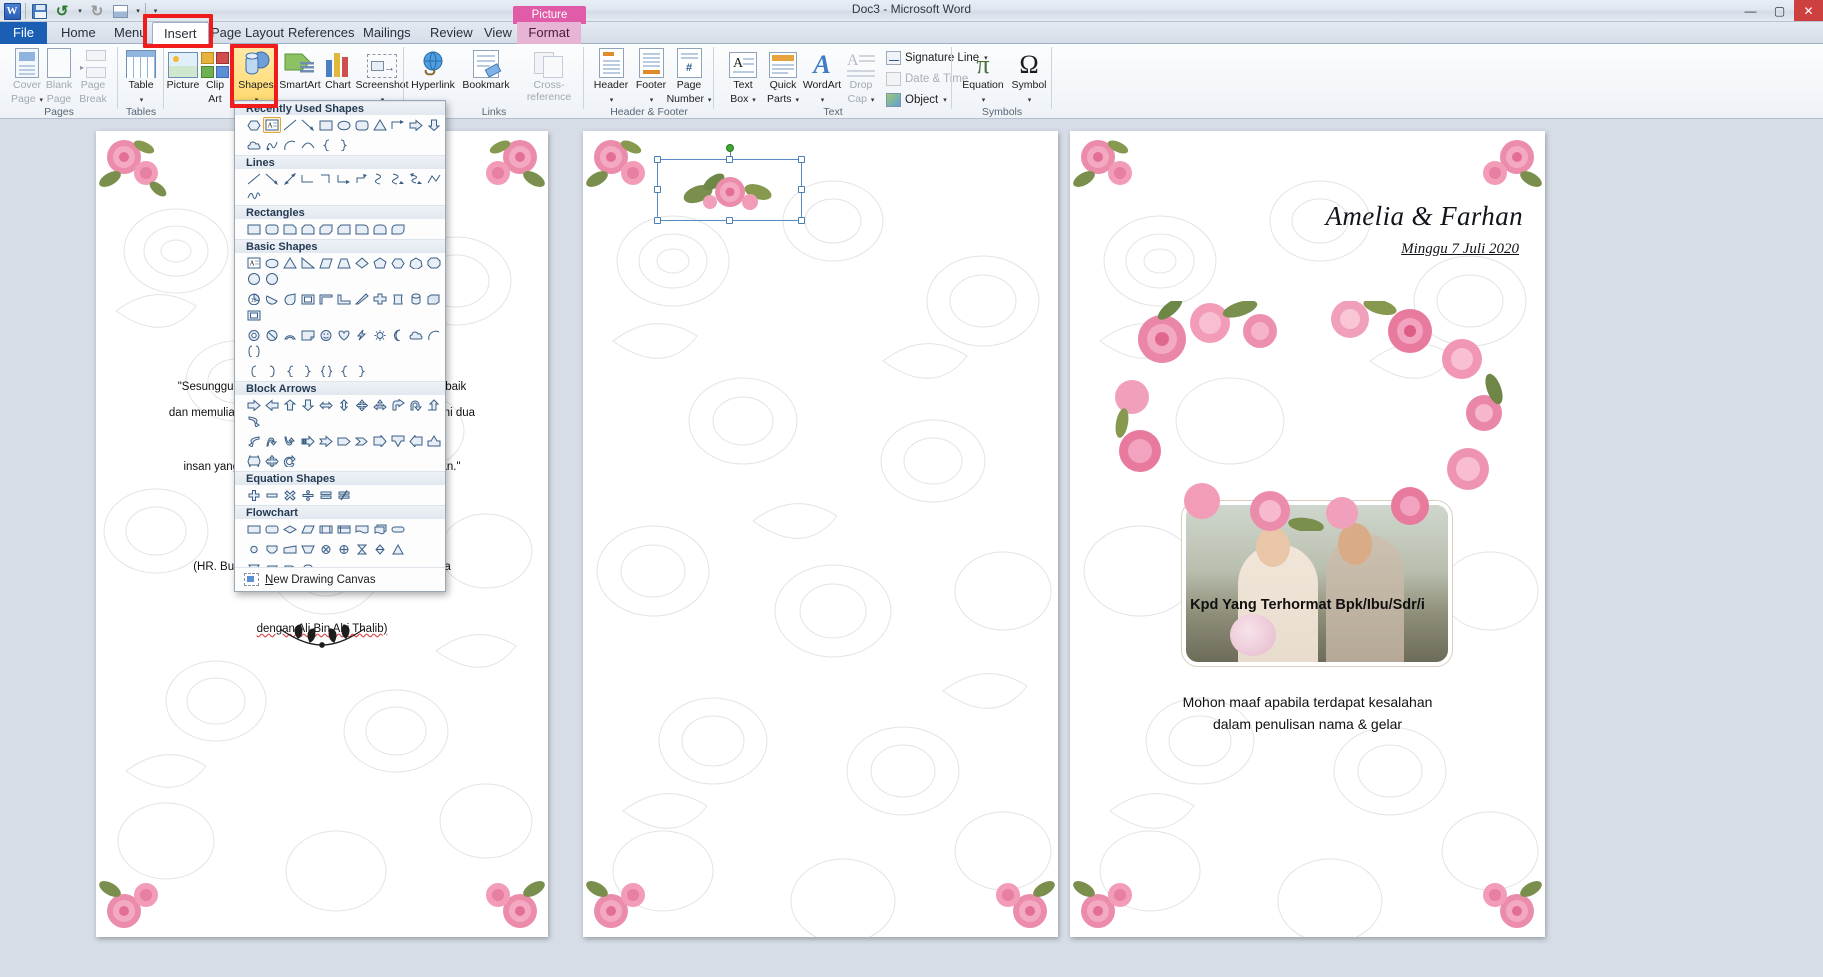  I want to click on page-break-button: ▸ Page Break, so click(93, 75).